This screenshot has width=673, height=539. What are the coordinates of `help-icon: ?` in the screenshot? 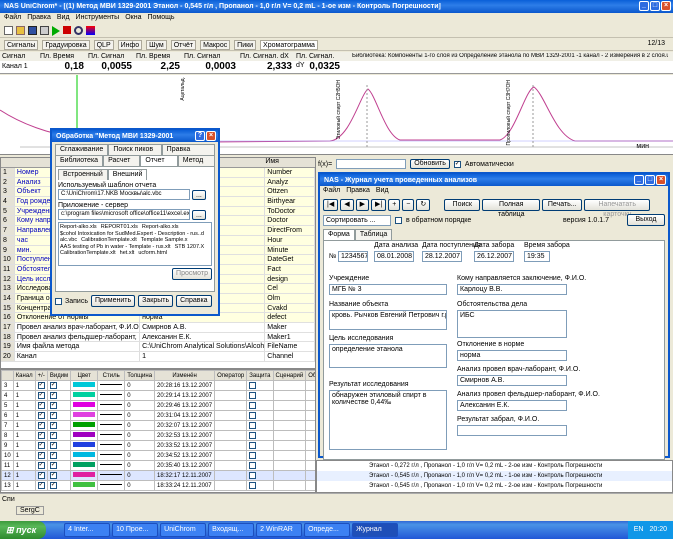 It's located at (200, 136).